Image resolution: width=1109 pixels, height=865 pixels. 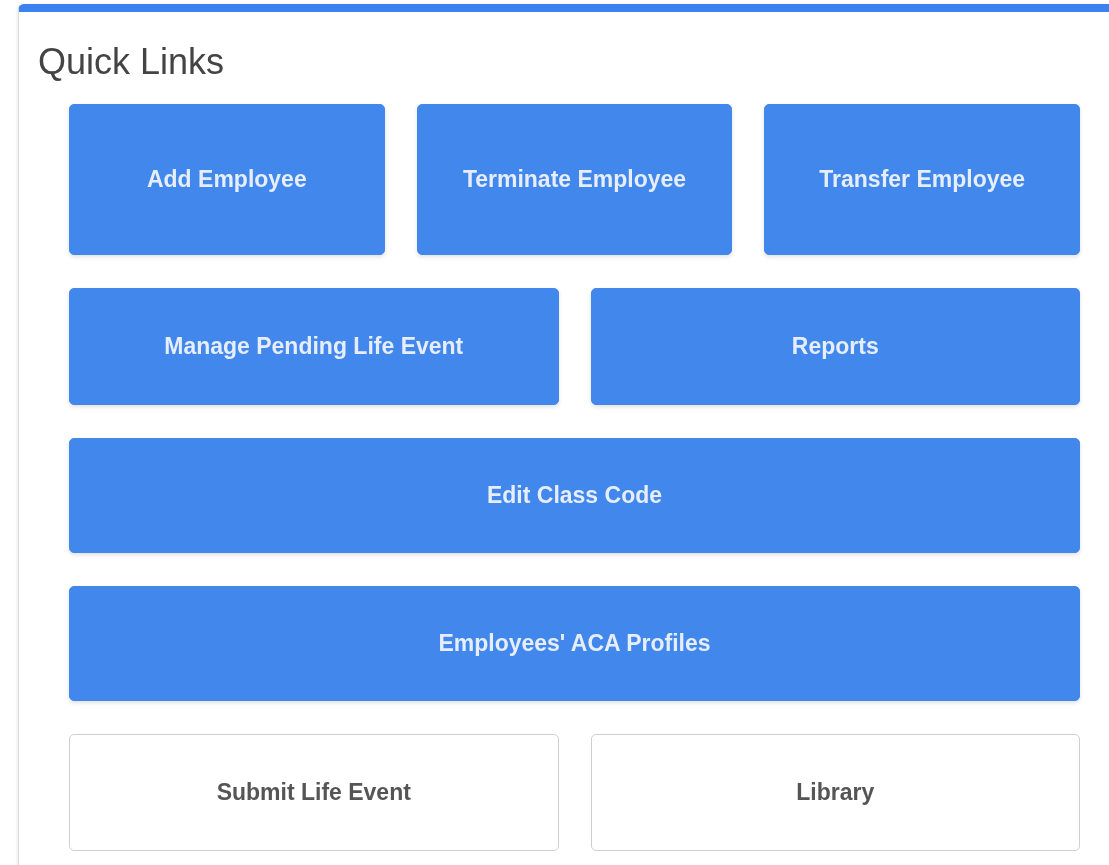 What do you see at coordinates (132, 62) in the screenshot?
I see `card-title: Quick Links` at bounding box center [132, 62].